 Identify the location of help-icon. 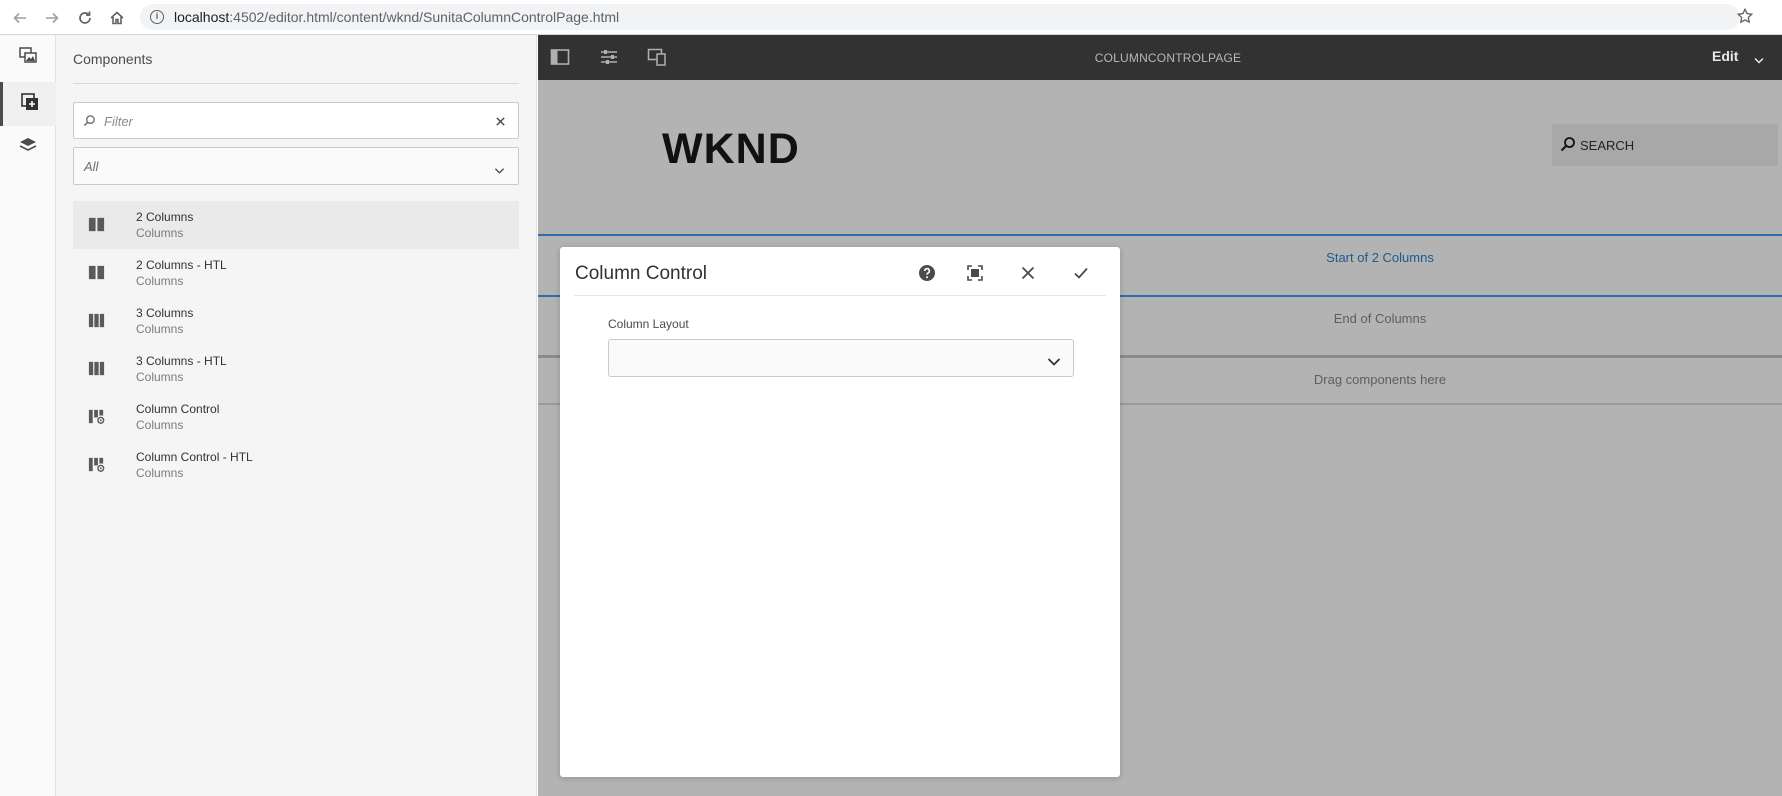
(927, 273).